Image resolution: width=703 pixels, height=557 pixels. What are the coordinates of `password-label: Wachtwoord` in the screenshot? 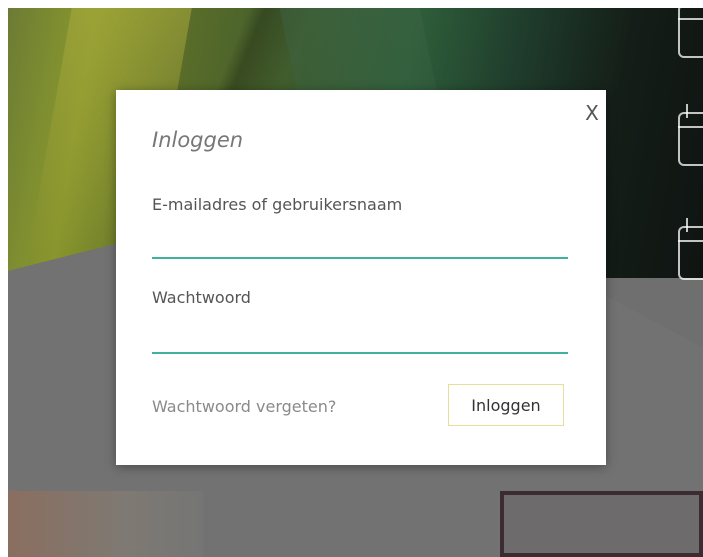 It's located at (201, 297).